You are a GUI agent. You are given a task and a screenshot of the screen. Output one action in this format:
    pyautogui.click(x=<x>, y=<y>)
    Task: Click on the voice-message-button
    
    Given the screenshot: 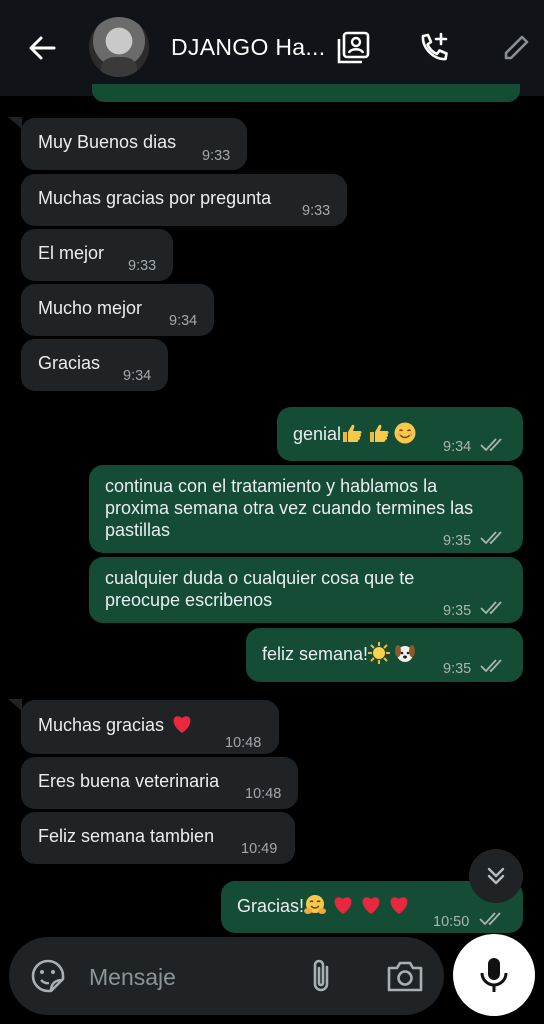 What is the action you would take?
    pyautogui.click(x=494, y=975)
    